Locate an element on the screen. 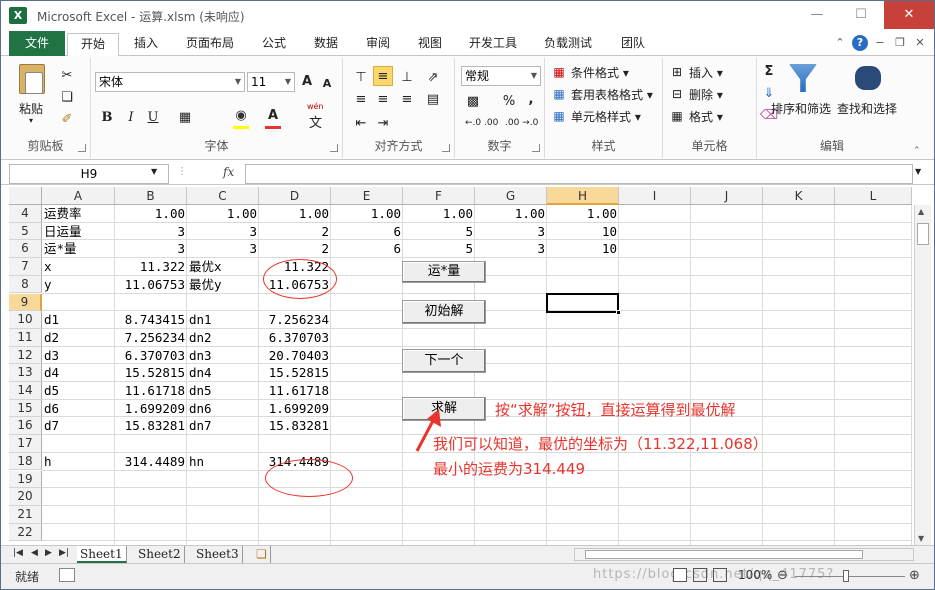 The image size is (935, 590). column-header-l: L is located at coordinates (873, 196).